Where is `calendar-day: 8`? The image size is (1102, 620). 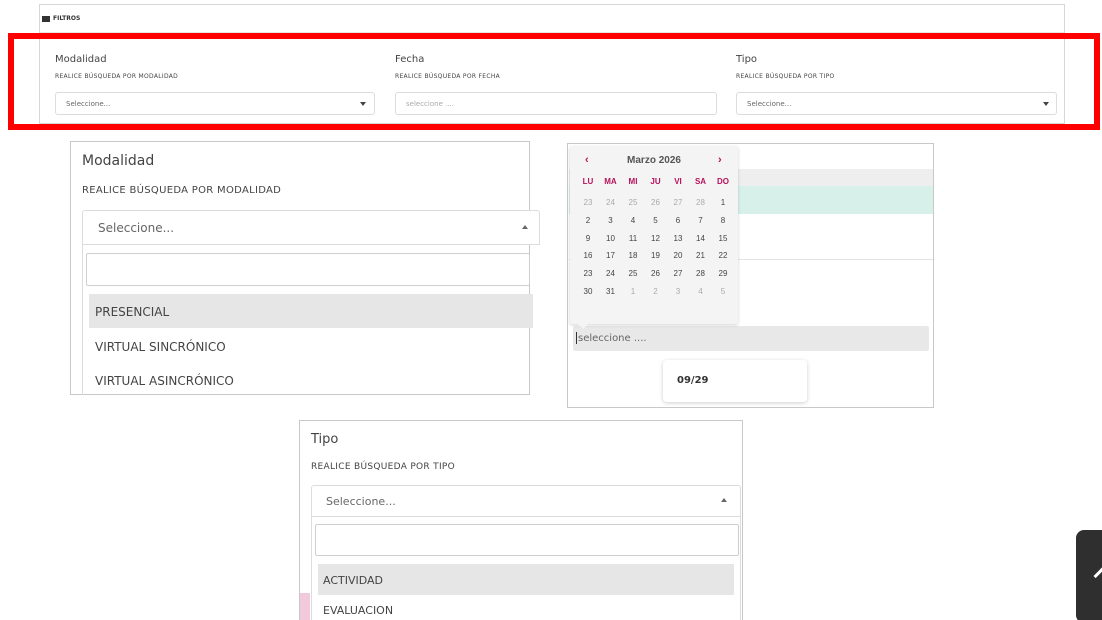 calendar-day: 8 is located at coordinates (723, 220).